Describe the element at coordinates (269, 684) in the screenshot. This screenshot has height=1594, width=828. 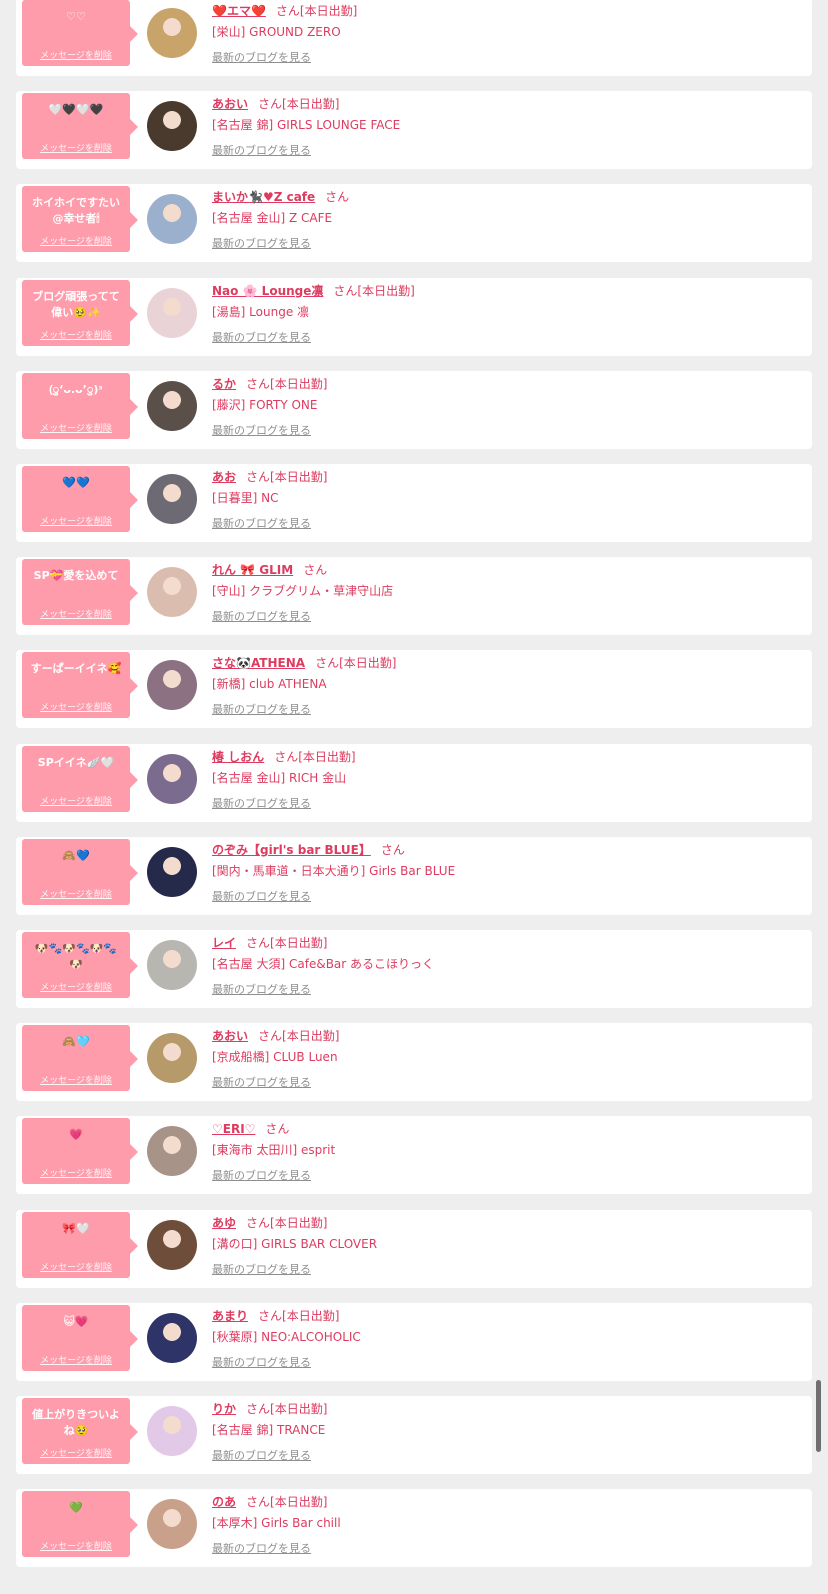
I see `shop-info: [新橋] club ATHENA` at that location.